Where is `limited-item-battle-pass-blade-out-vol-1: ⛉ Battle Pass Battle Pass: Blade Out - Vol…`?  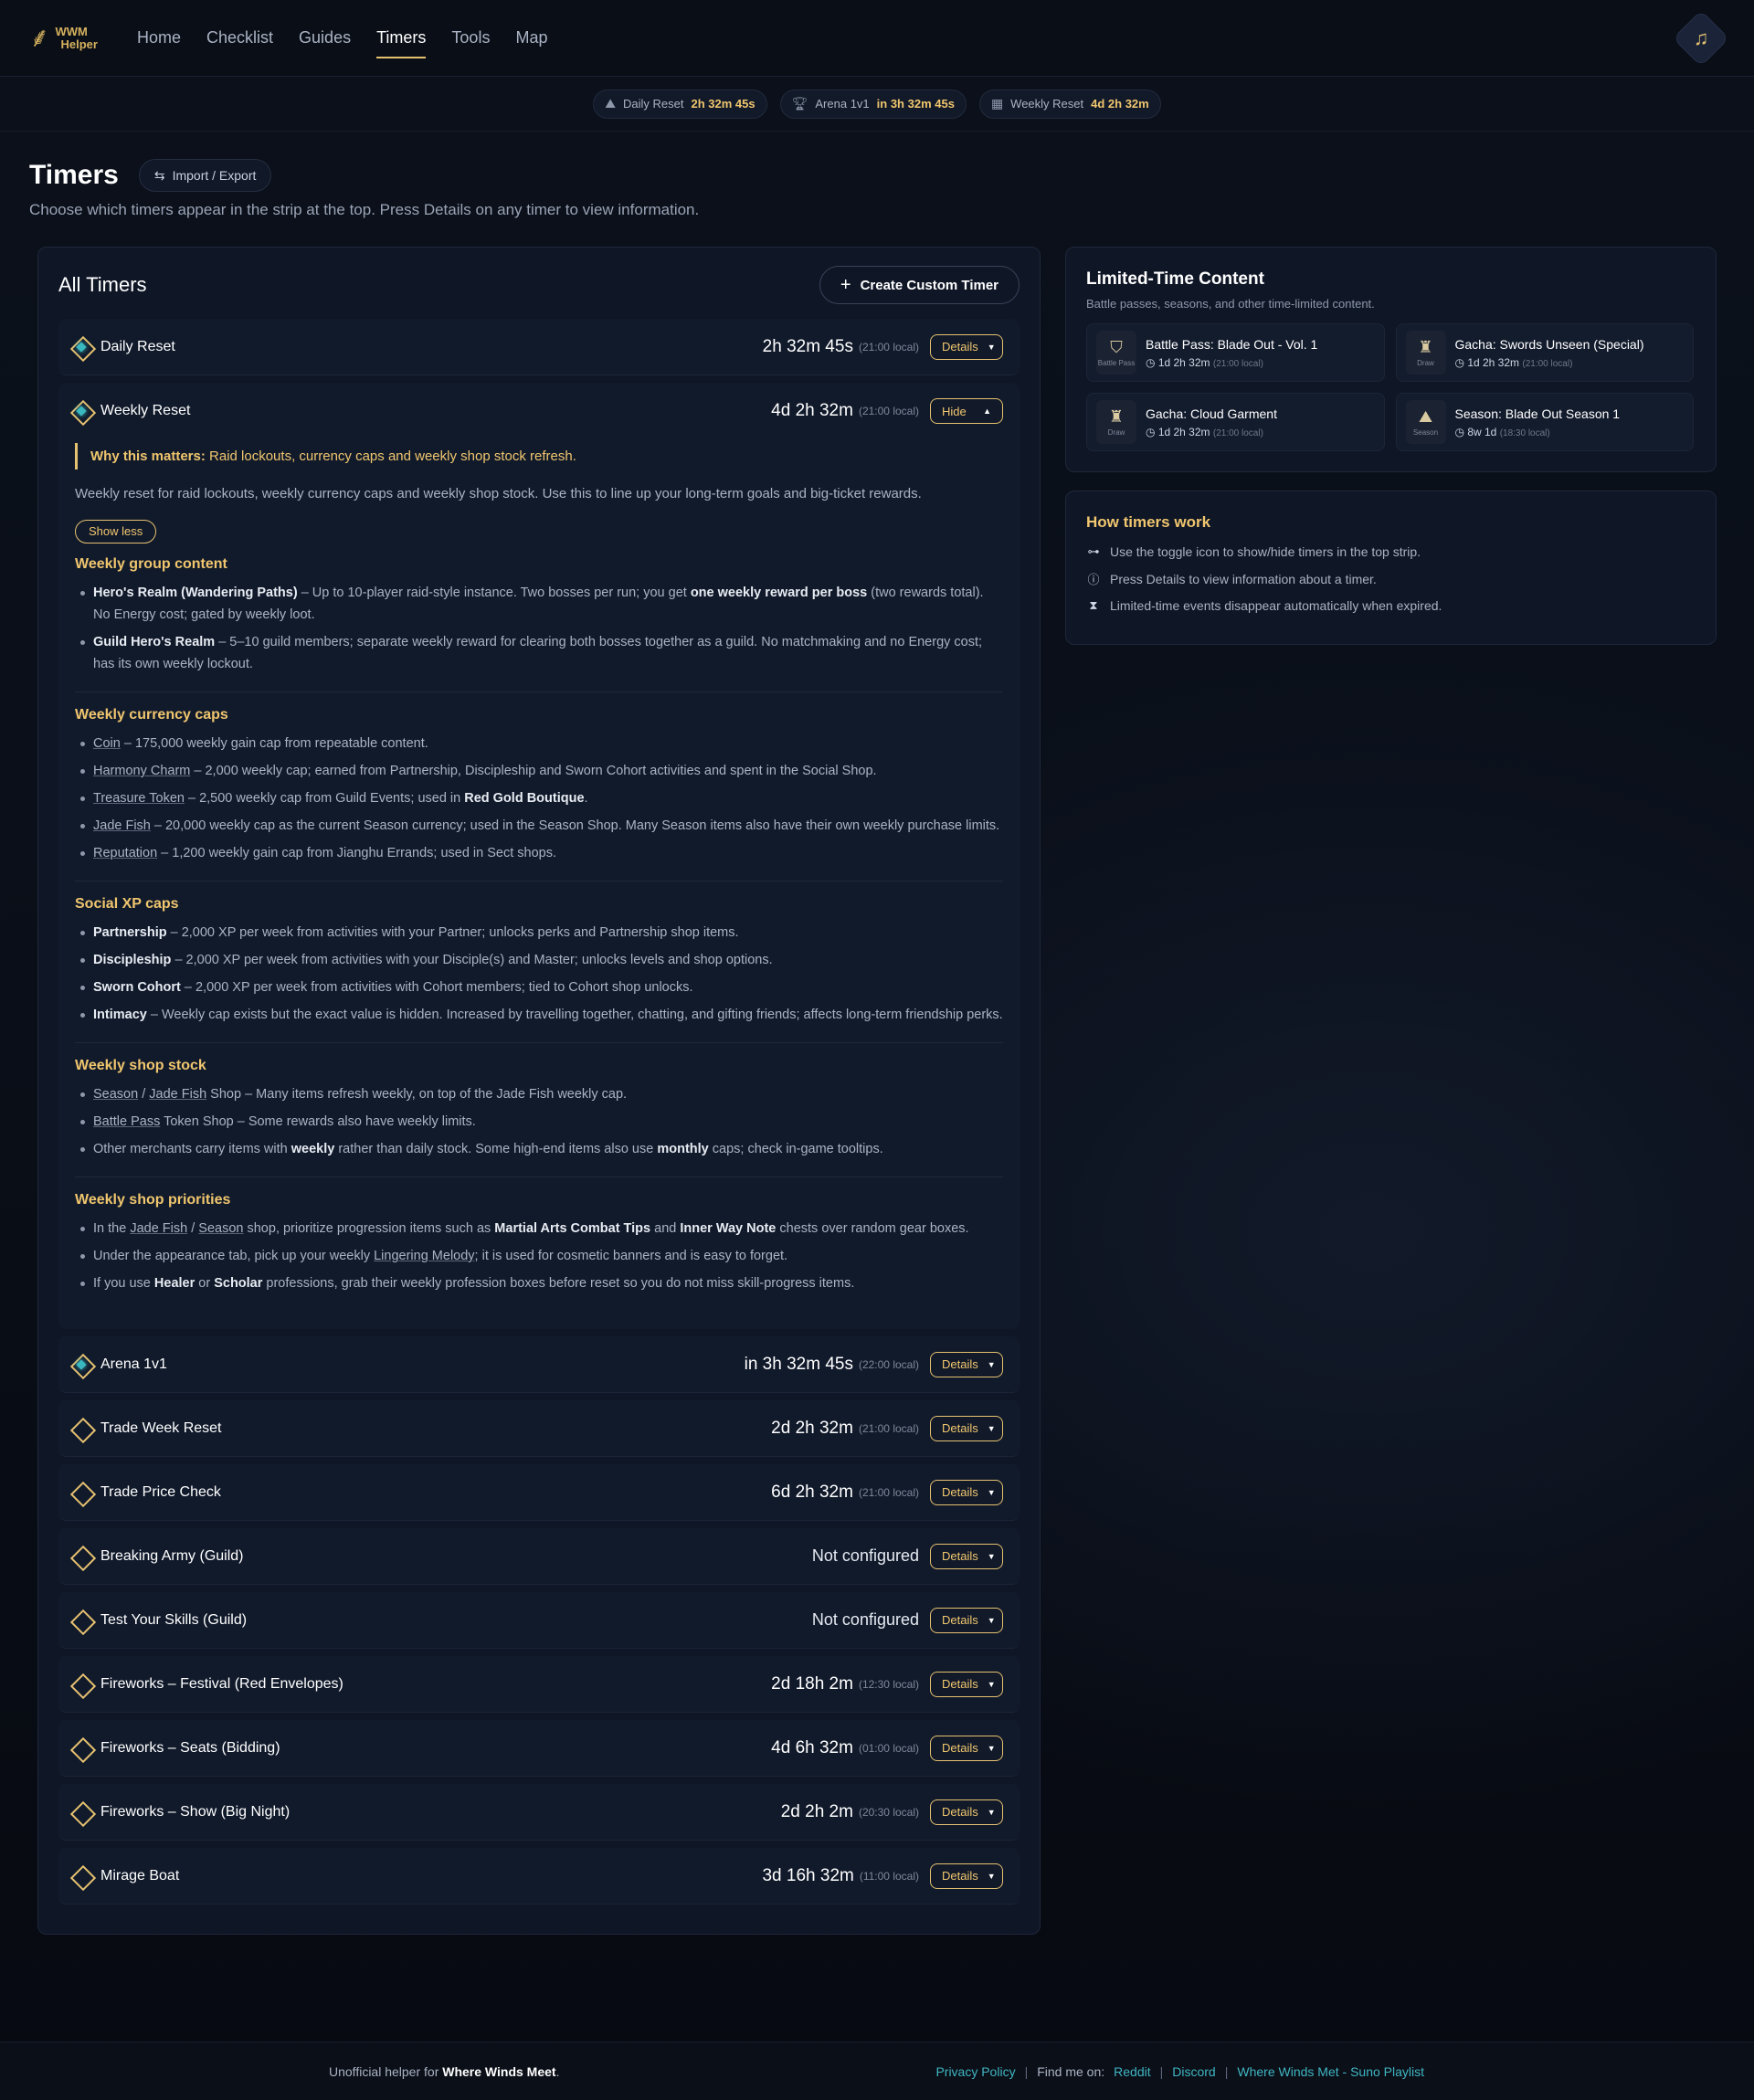
limited-item-battle-pass-blade-out-vol-1: ⛉ Battle Pass Battle Pass: Blade Out - Vol… is located at coordinates (1235, 353).